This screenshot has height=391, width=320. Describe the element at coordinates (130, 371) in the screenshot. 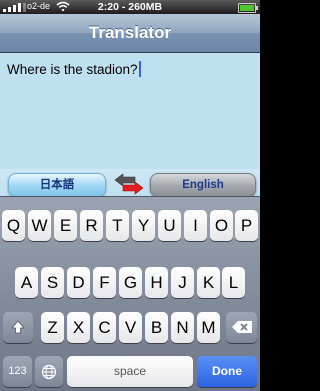

I see `space-key: space` at that location.